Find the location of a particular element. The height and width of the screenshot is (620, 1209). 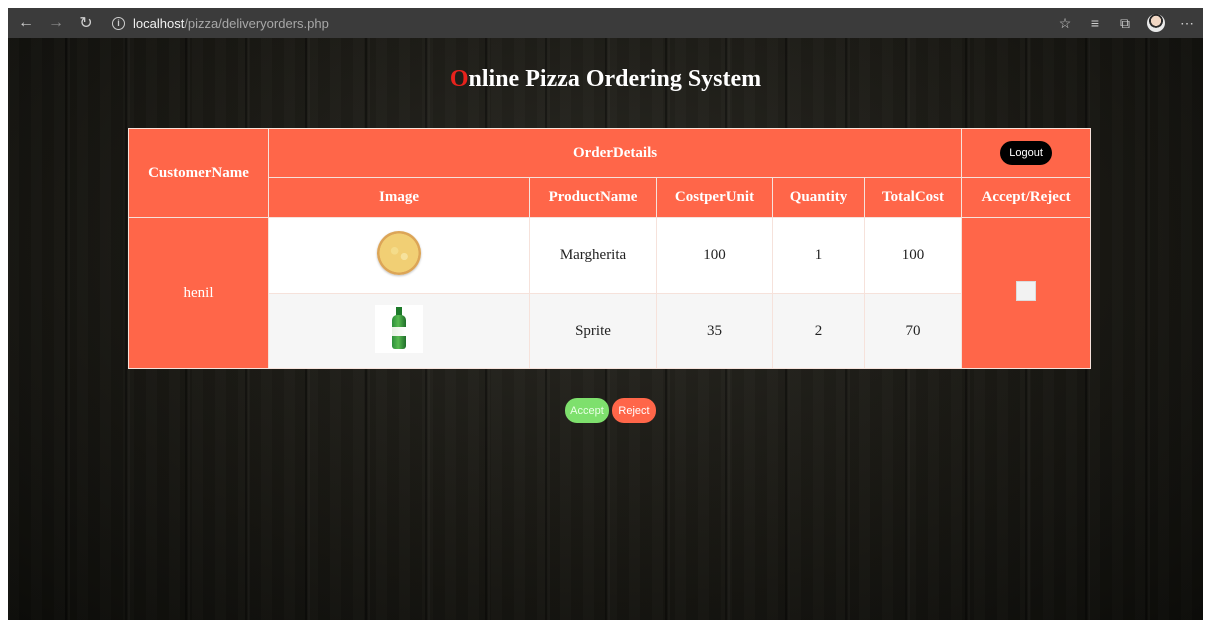

browser-actions: ☆ ≡ ⧉ ⋯ is located at coordinates (1126, 23).